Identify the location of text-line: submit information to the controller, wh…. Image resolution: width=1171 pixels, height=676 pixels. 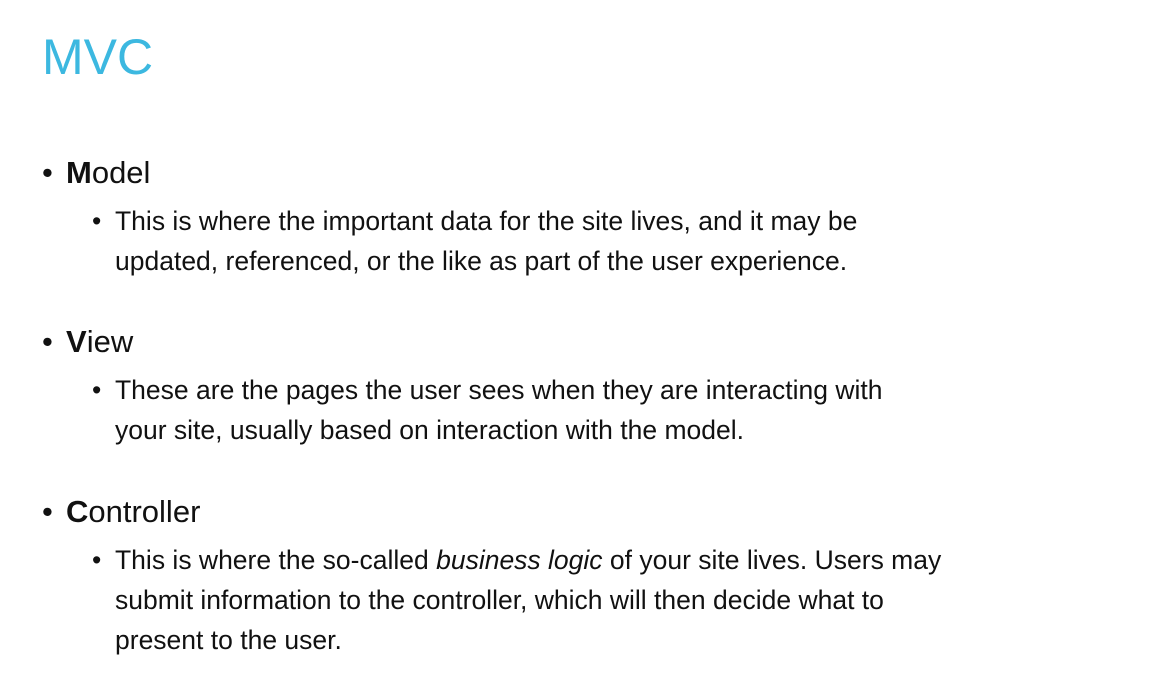
(499, 600).